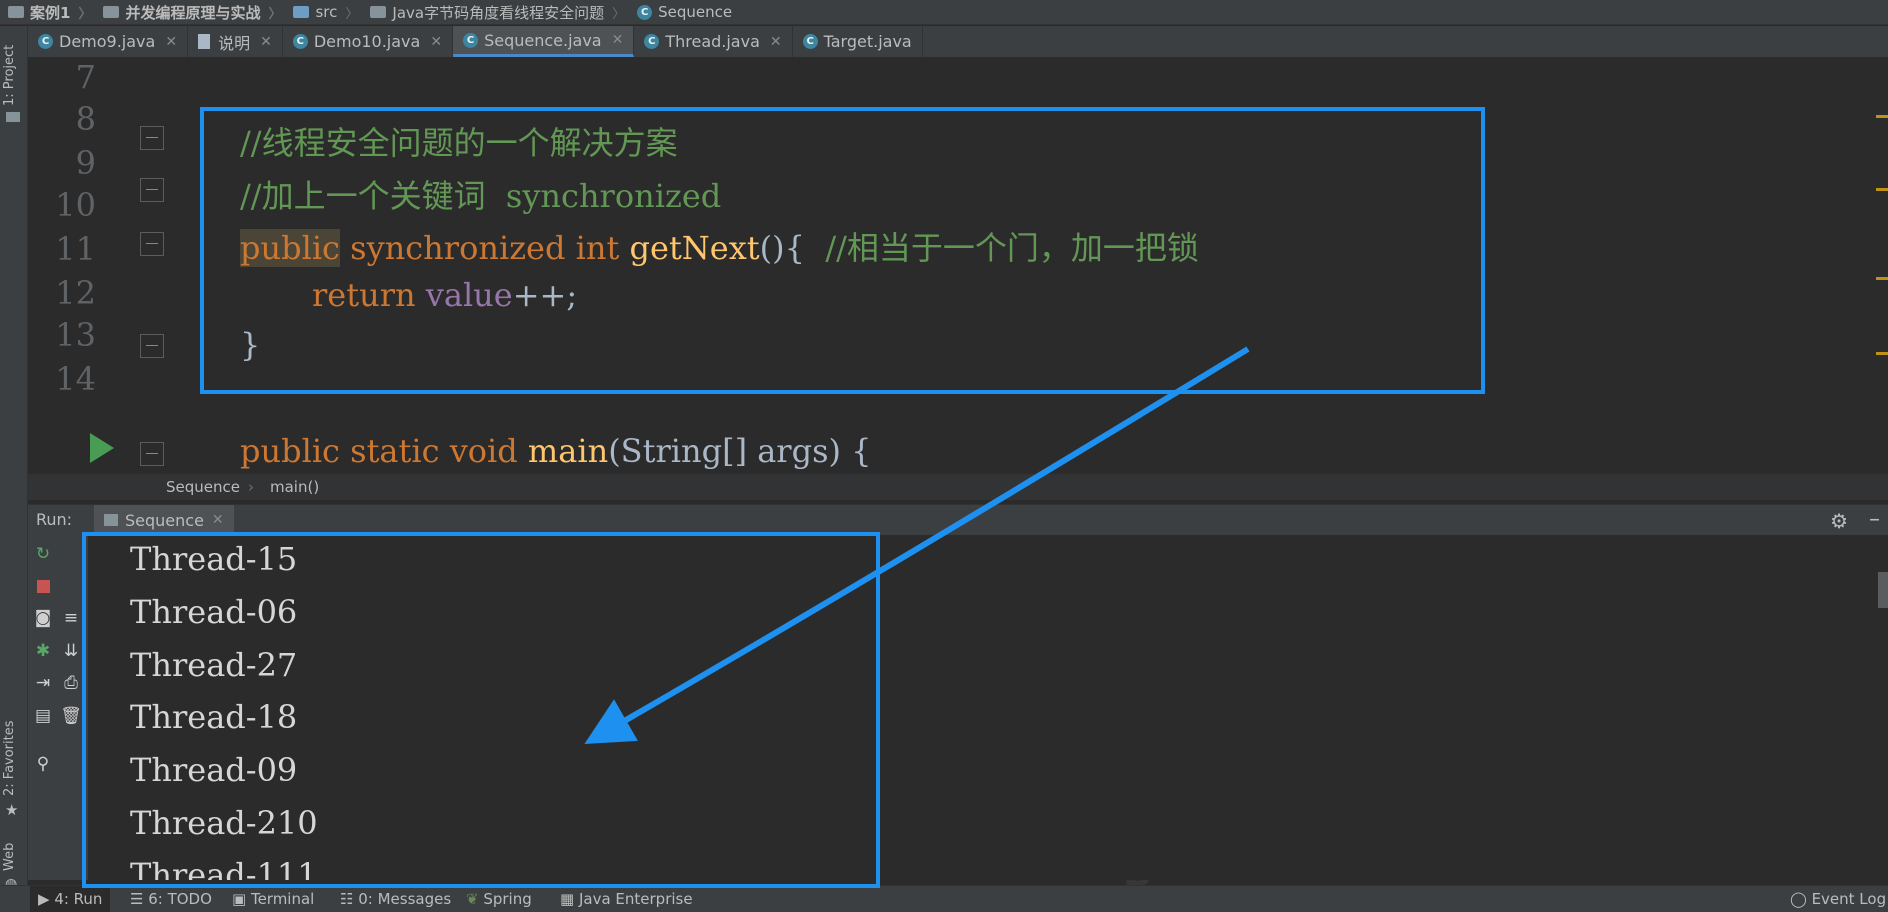  I want to click on list-icon: ☰, so click(139, 899).